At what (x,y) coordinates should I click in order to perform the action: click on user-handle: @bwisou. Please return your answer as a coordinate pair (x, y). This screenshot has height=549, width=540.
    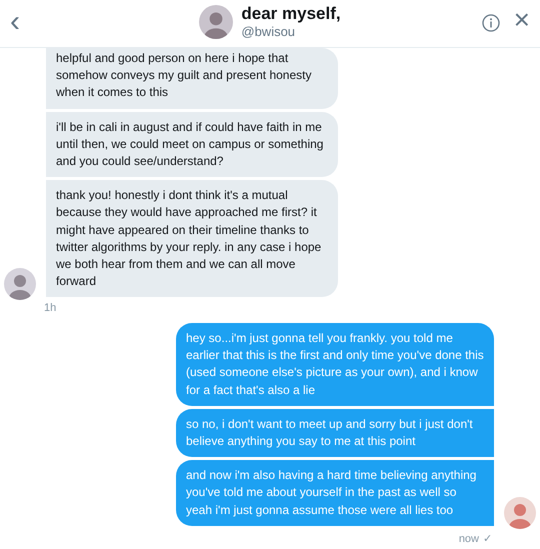
    Looking at the image, I should click on (268, 32).